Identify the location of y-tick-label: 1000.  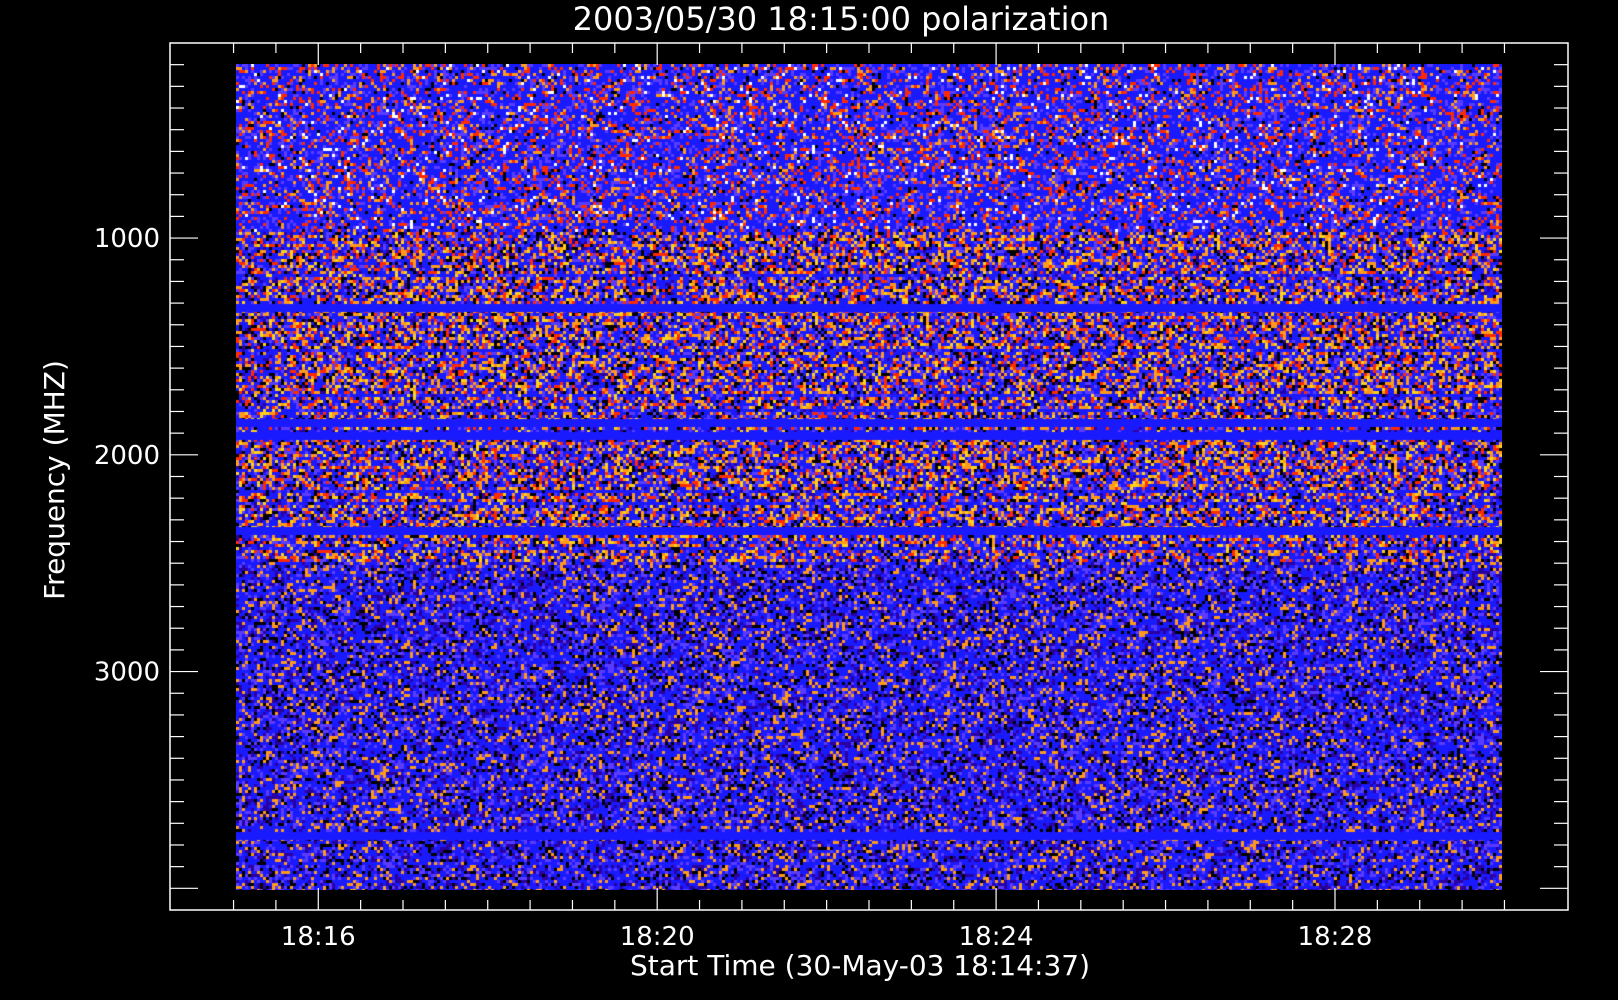
(127, 239).